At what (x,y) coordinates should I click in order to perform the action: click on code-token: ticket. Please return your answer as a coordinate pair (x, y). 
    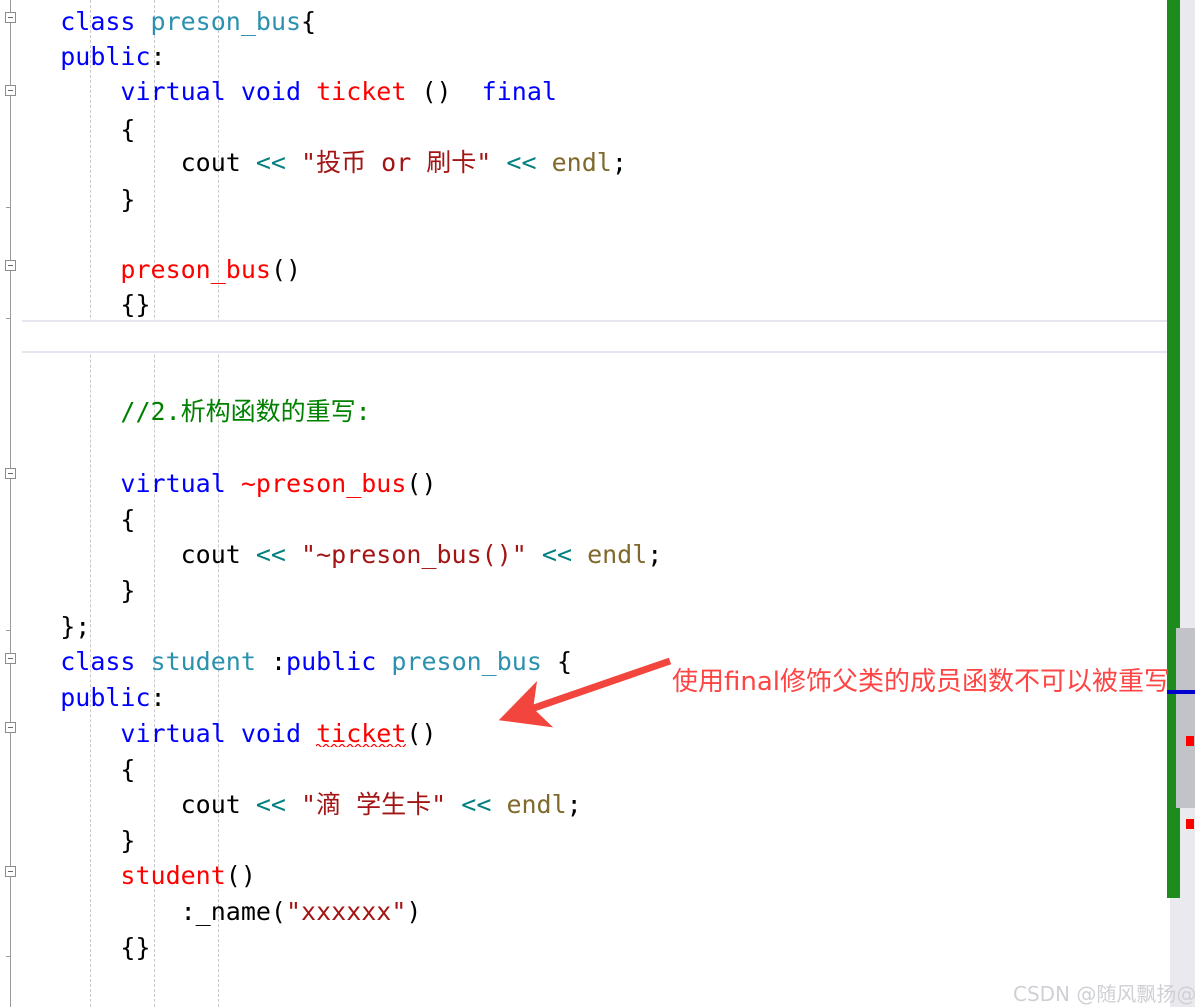
    Looking at the image, I should click on (361, 91).